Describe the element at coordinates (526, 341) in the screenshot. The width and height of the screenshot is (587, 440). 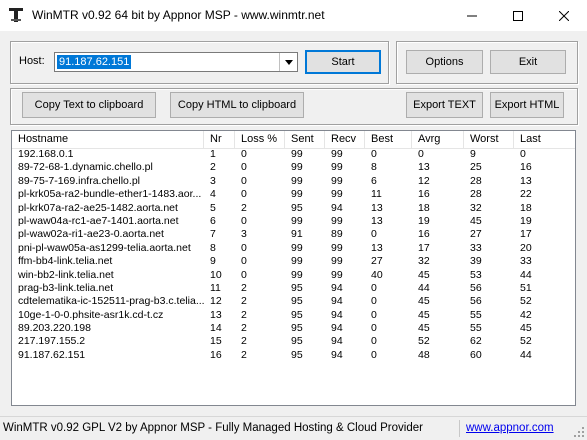
I see `table-cell: 52` at that location.